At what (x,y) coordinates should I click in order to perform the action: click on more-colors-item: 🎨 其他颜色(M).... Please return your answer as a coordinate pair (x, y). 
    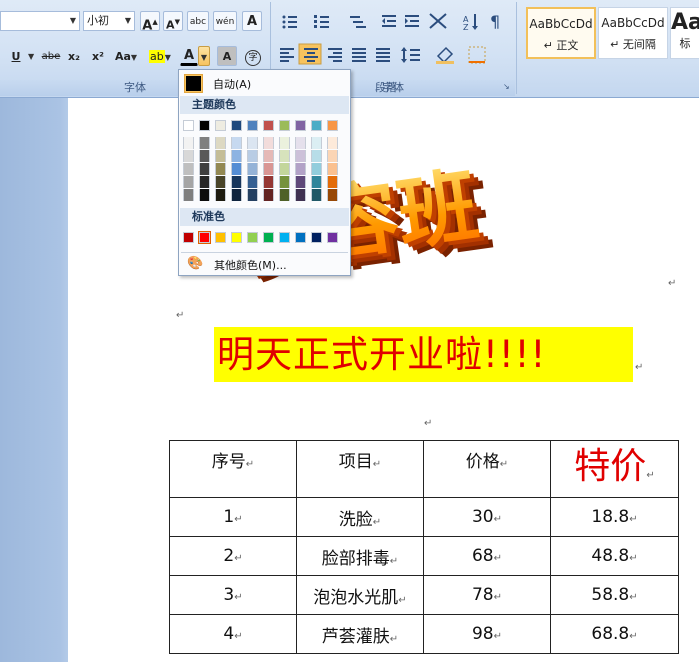
    Looking at the image, I should click on (264, 263).